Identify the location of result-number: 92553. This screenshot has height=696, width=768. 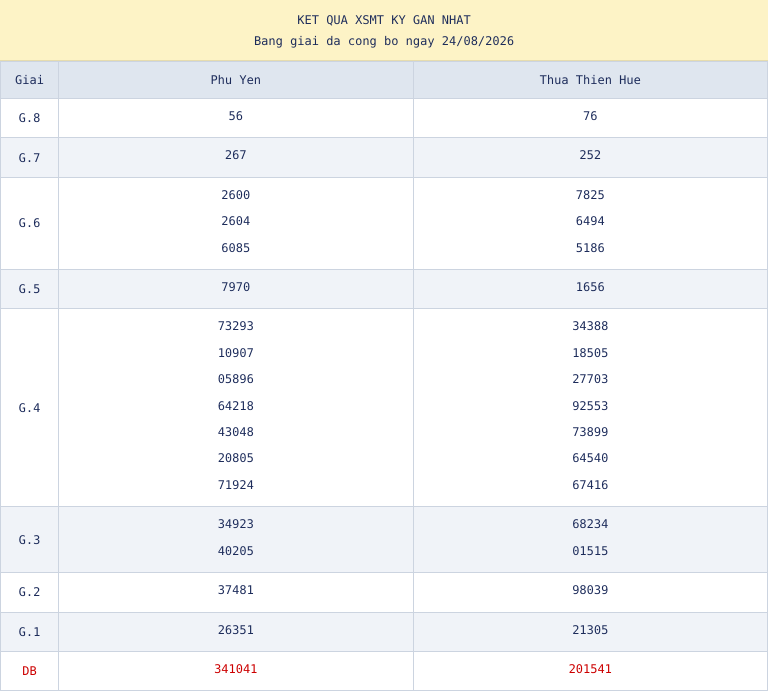
(590, 406).